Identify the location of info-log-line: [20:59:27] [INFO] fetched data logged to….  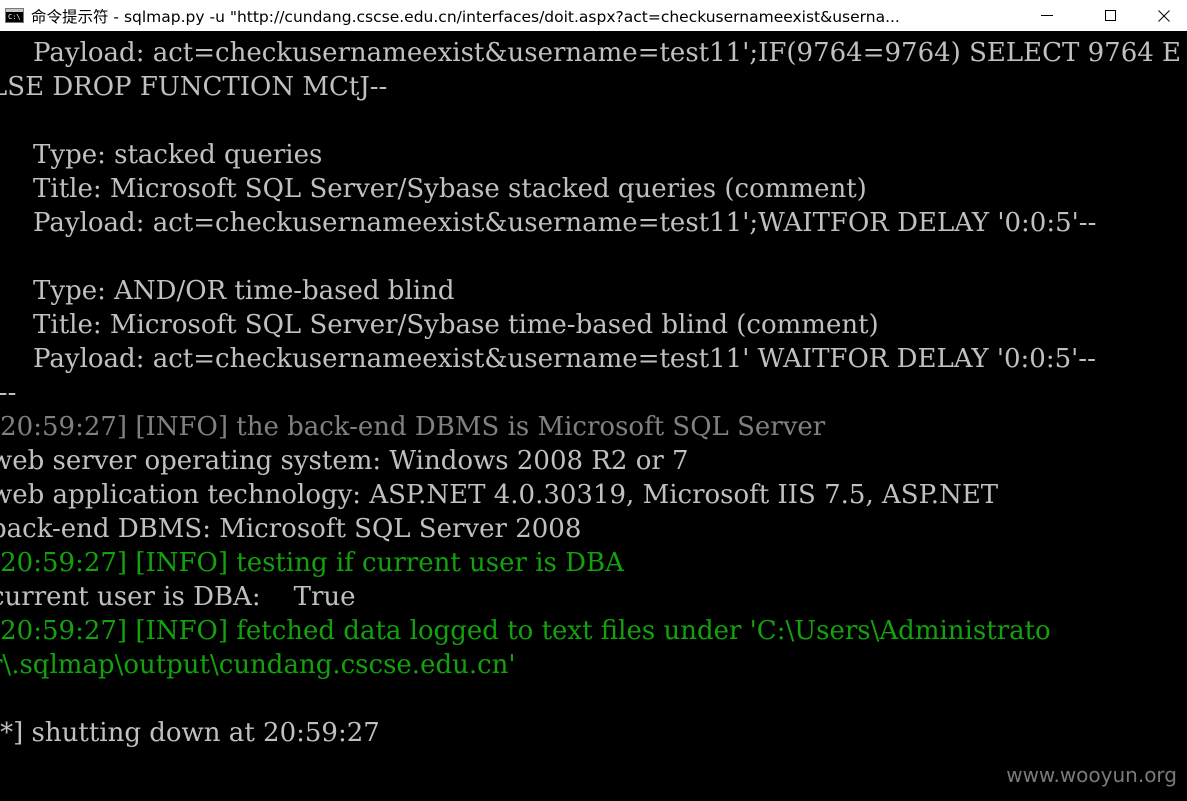
(525, 631).